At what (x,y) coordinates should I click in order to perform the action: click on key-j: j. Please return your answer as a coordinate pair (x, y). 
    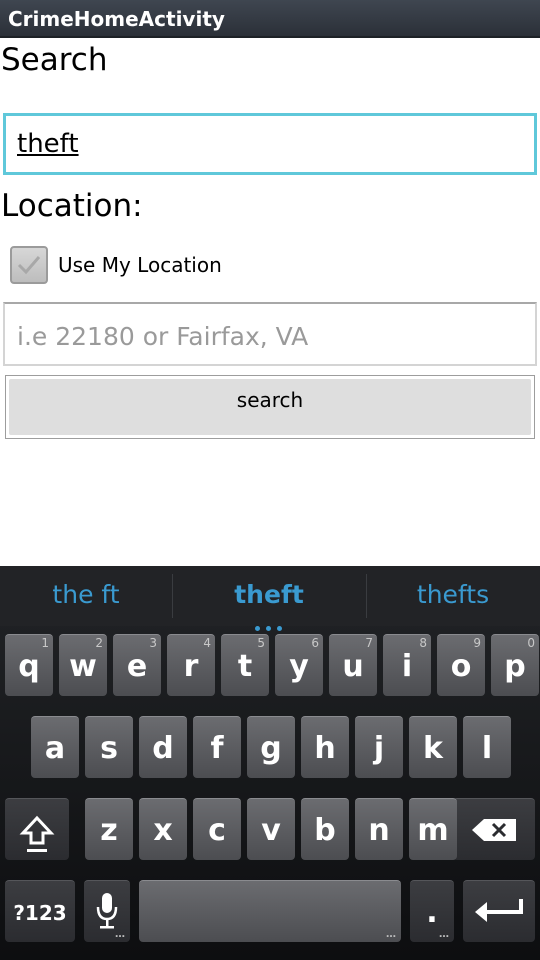
    Looking at the image, I should click on (379, 747).